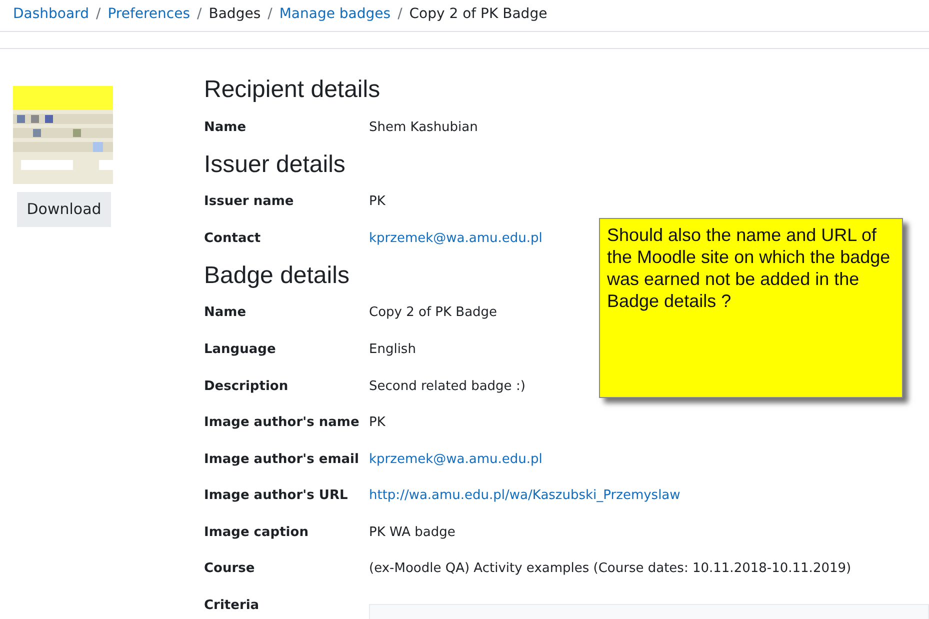 This screenshot has height=619, width=929. What do you see at coordinates (149, 14) in the screenshot?
I see `breadcrumb-link: Preferences` at bounding box center [149, 14].